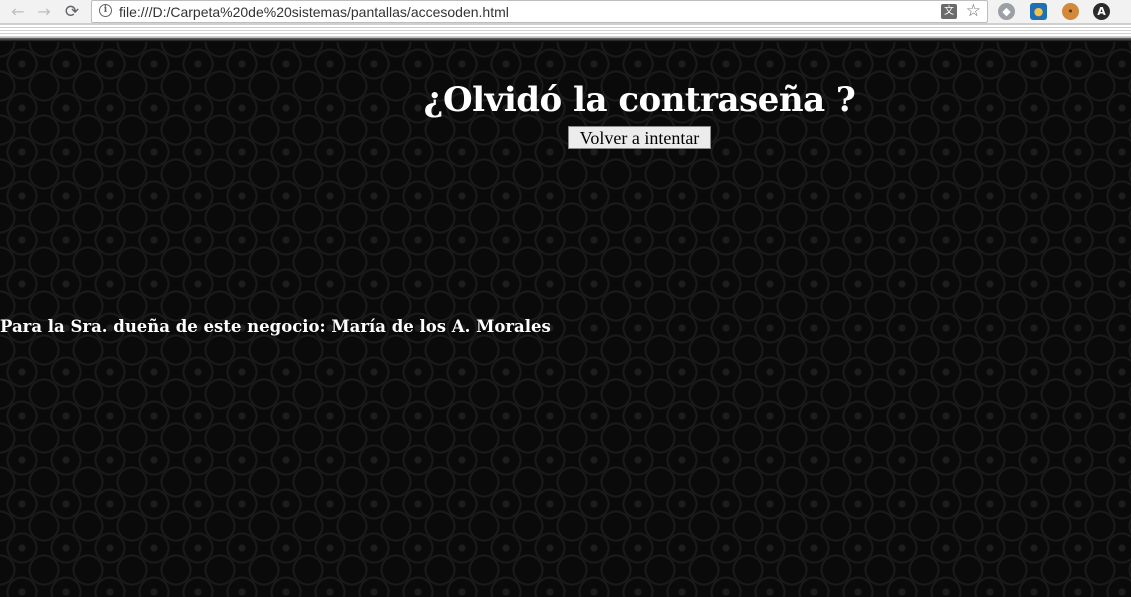 This screenshot has height=597, width=1131. Describe the element at coordinates (639, 100) in the screenshot. I see `page-heading: ¿Olvidó la contraseña ?` at that location.